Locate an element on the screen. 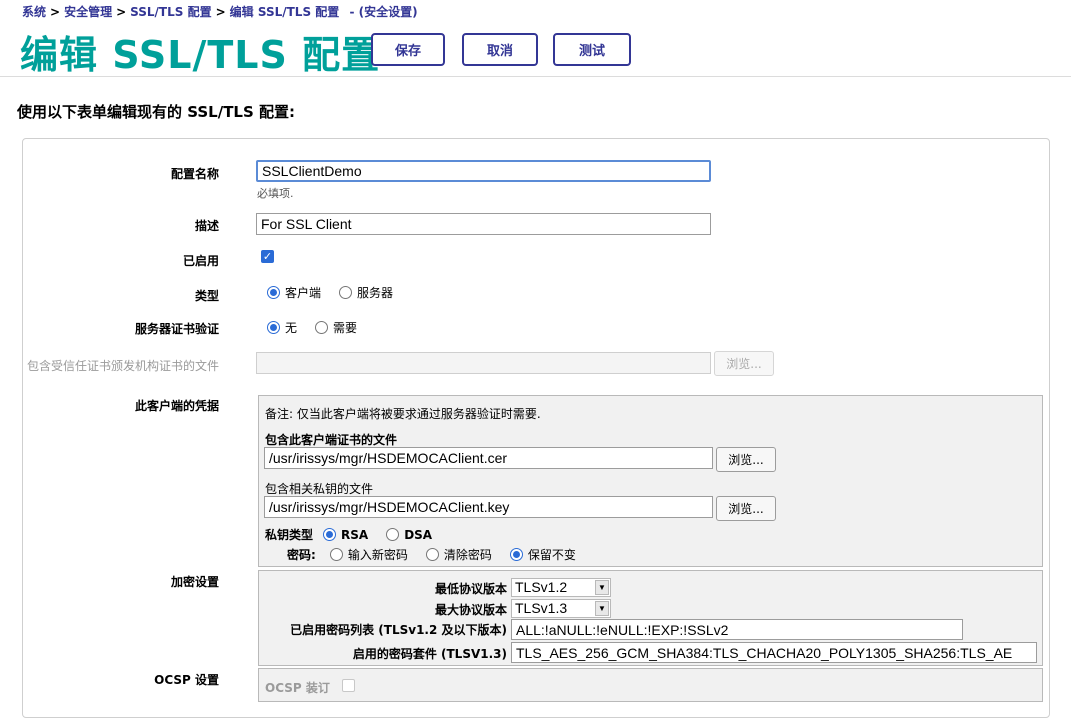 This screenshot has height=723, width=1071. min-protocol-value: TLSv1.2 is located at coordinates (541, 587).